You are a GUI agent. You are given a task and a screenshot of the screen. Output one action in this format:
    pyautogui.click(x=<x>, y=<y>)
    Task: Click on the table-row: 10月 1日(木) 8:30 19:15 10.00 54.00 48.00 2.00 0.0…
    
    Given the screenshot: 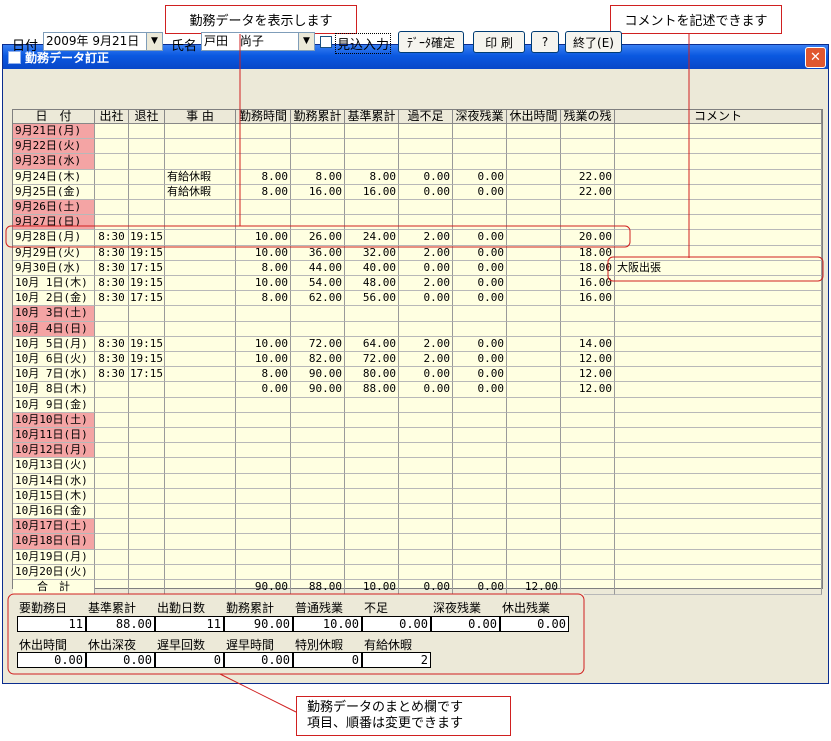 What is the action you would take?
    pyautogui.click(x=417, y=284)
    